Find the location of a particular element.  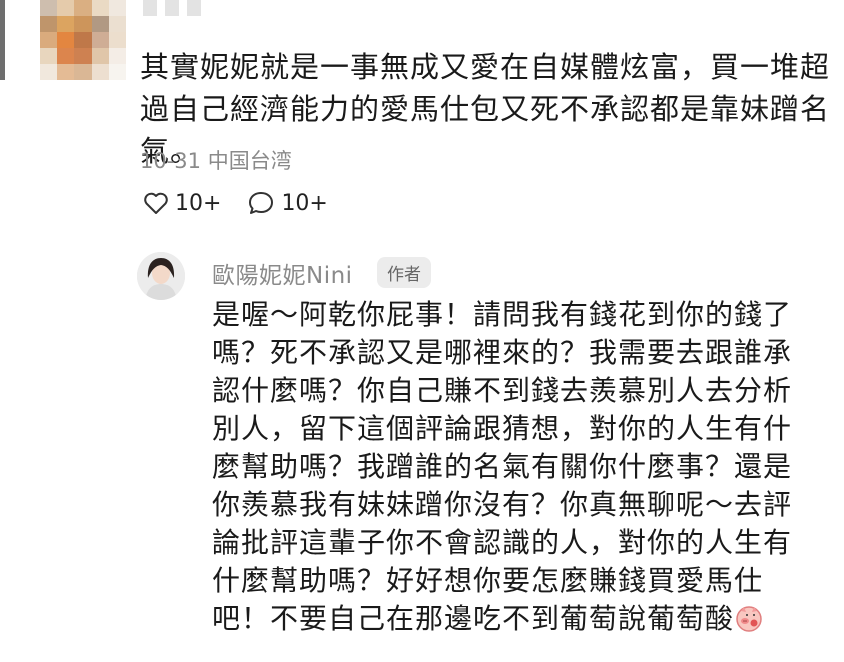

heart-outline-icon is located at coordinates (156, 203).